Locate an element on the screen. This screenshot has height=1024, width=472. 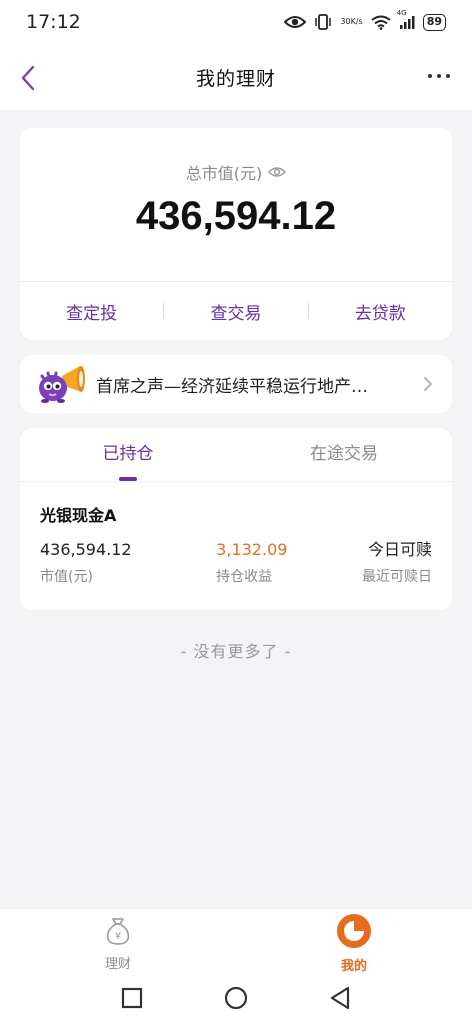
home-button is located at coordinates (236, 998).